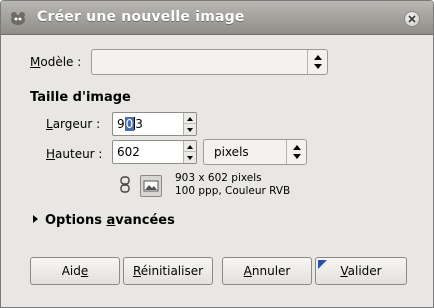  What do you see at coordinates (168, 271) in the screenshot?
I see `reset-button: Réinitialiser` at bounding box center [168, 271].